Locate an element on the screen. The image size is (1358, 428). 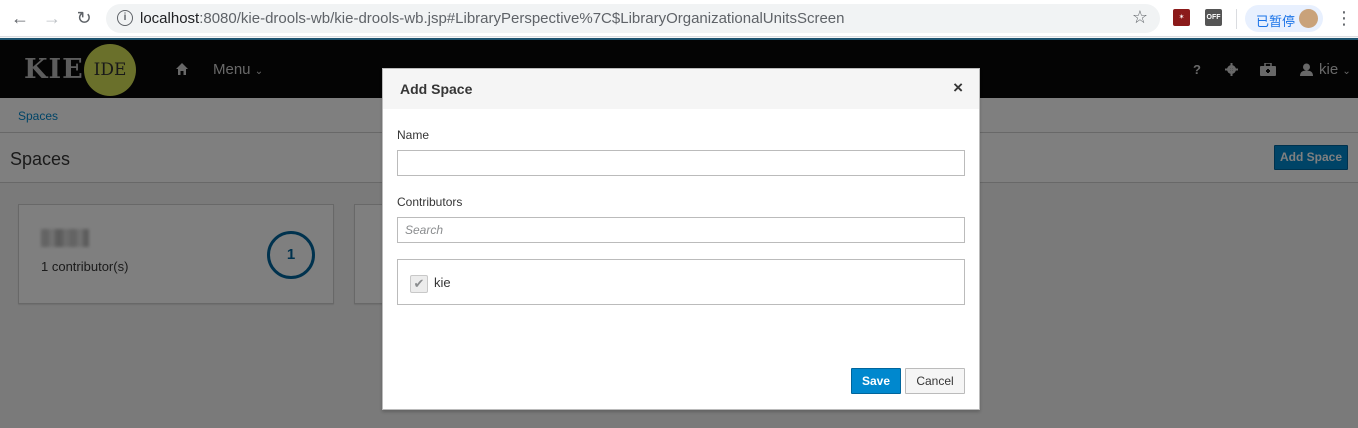
profile-button: 已暂停 is located at coordinates (1284, 18).